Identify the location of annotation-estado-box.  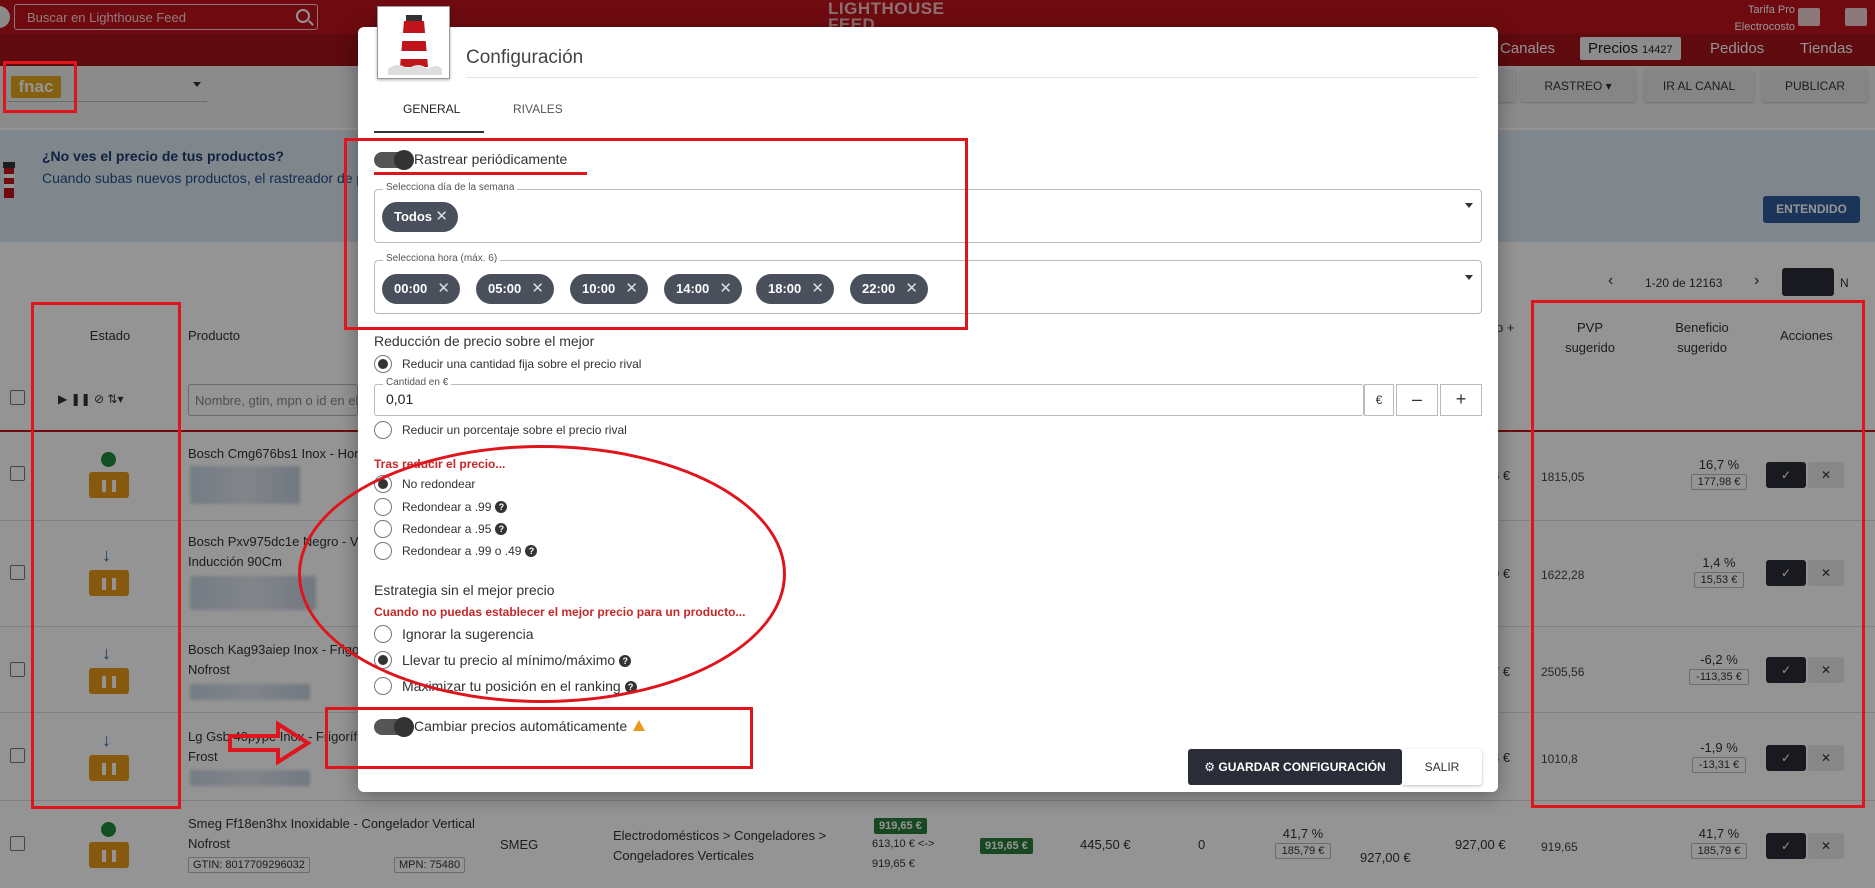
(106, 555).